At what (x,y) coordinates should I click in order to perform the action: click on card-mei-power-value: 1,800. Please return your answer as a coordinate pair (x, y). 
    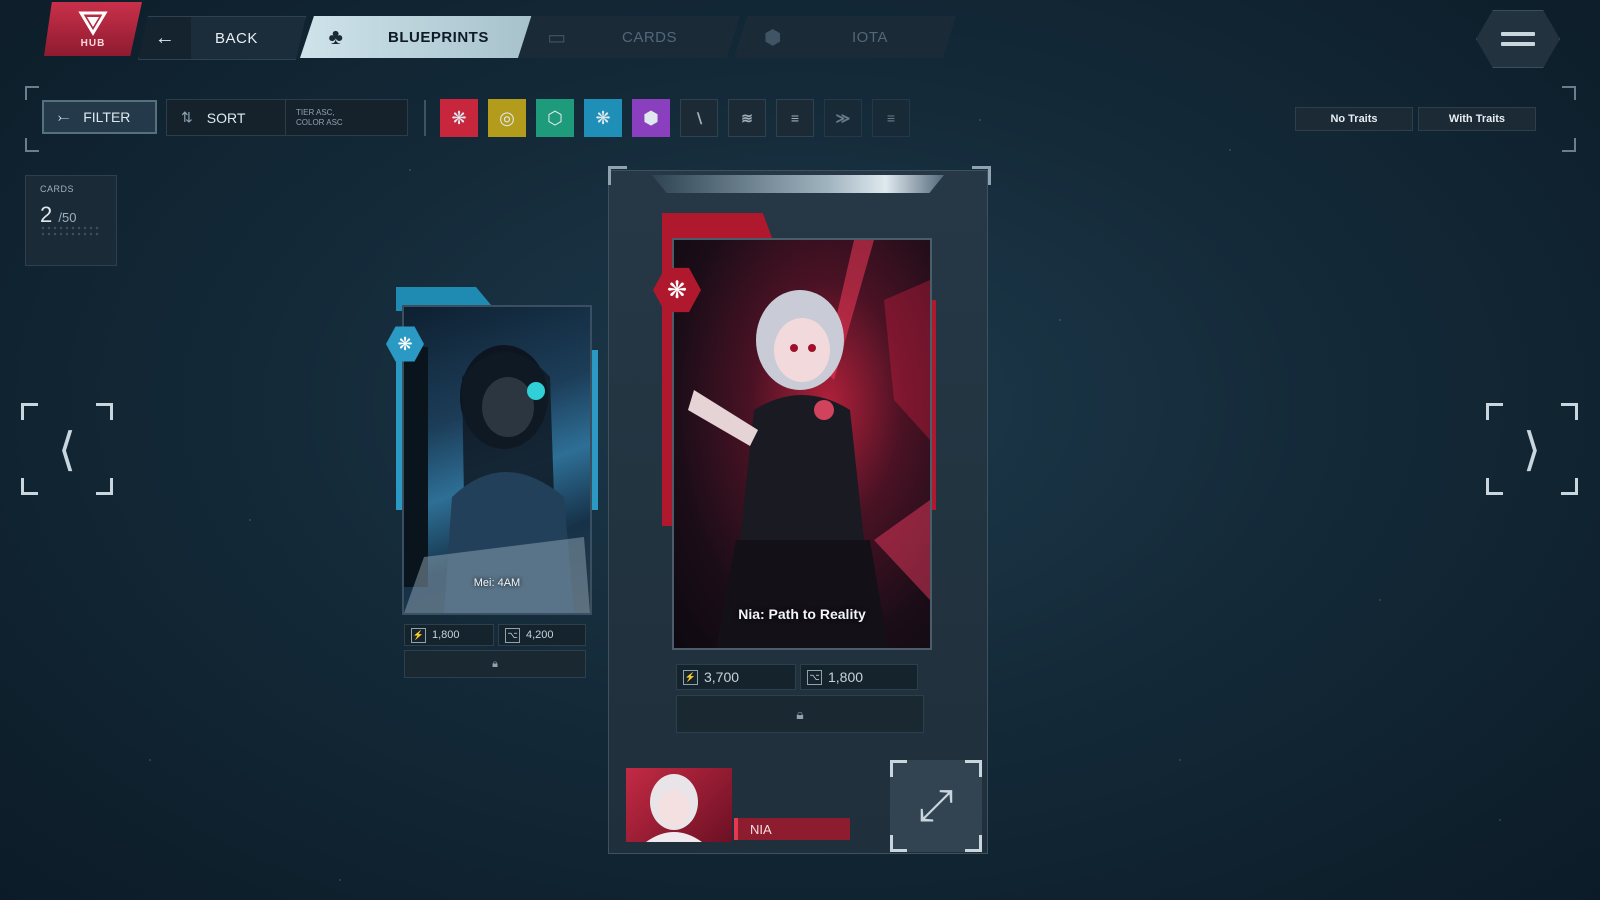
    Looking at the image, I should click on (446, 635).